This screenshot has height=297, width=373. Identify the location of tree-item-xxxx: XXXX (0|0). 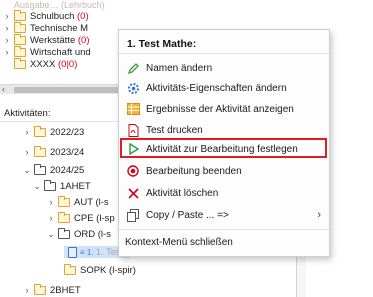
(45, 63).